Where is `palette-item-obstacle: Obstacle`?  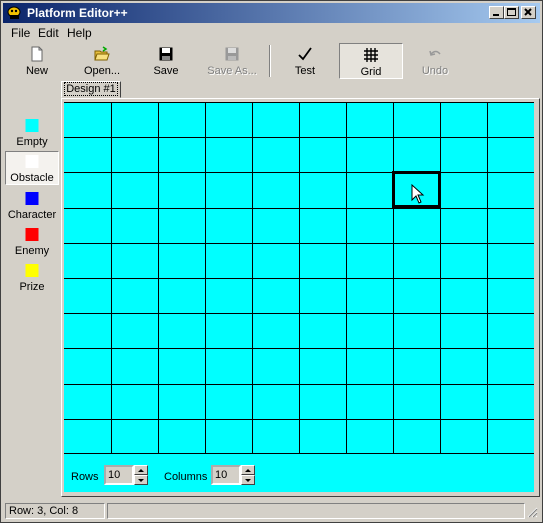
palette-item-obstacle: Obstacle is located at coordinates (32, 168).